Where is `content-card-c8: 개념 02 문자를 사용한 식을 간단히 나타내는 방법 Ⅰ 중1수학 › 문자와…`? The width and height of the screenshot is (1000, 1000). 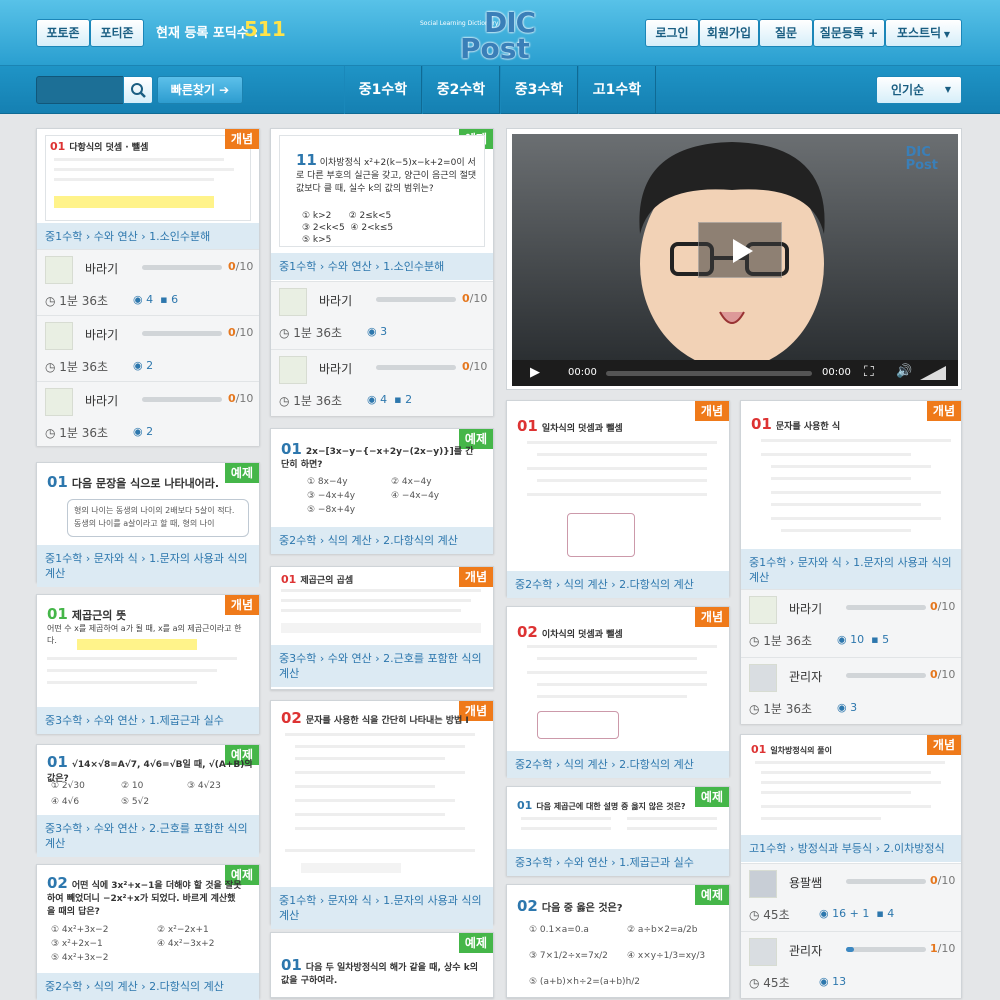 content-card-c8: 개념 02 문자를 사용한 식을 간단히 나타내는 방법 Ⅰ 중1수학 › 문자와… is located at coordinates (382, 814).